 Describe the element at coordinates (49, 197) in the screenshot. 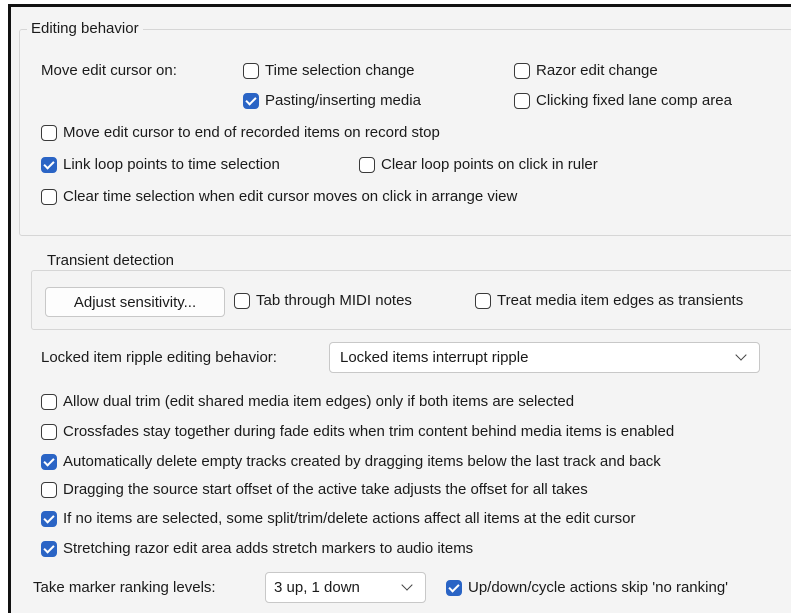

I see `clear-time-selection-box` at that location.